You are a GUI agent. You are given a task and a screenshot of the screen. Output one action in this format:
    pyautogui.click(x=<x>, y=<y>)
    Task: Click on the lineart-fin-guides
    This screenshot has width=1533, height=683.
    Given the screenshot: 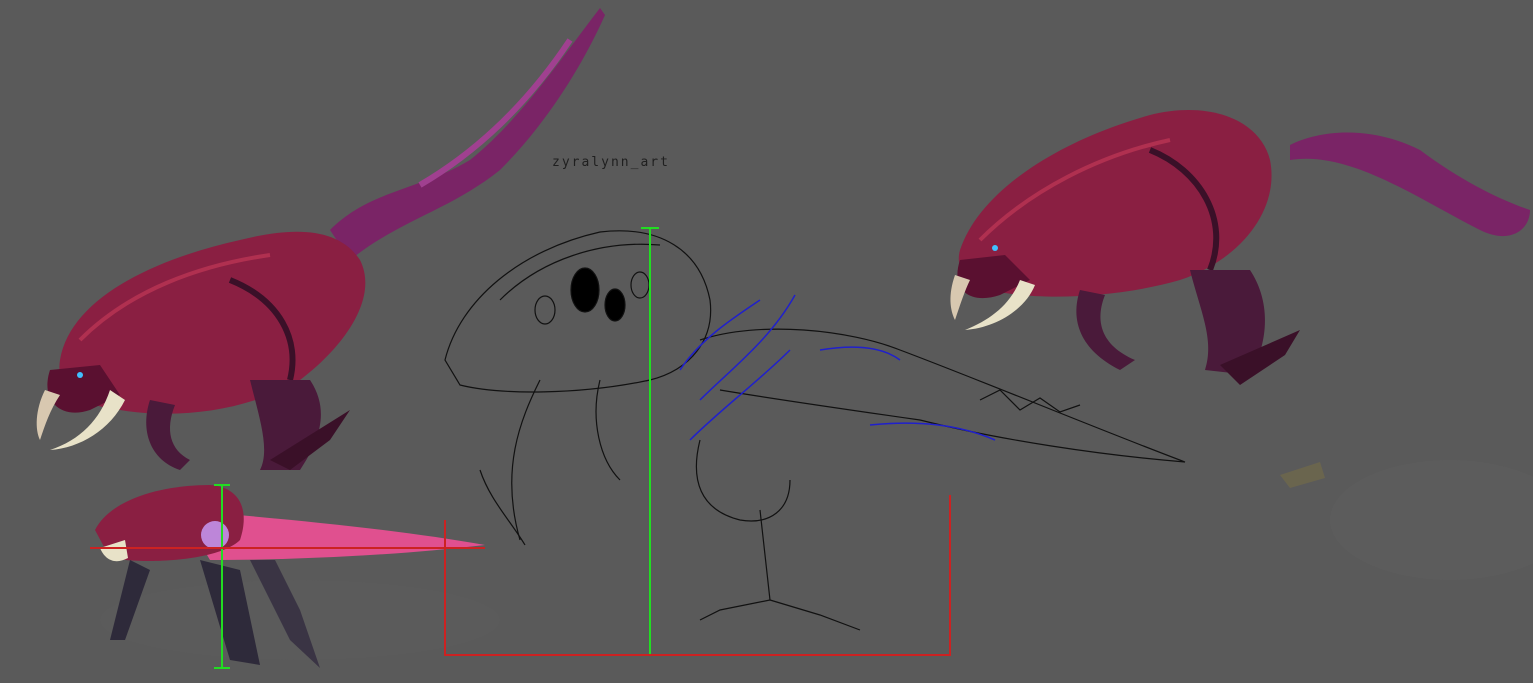 What is the action you would take?
    pyautogui.click(x=837, y=367)
    